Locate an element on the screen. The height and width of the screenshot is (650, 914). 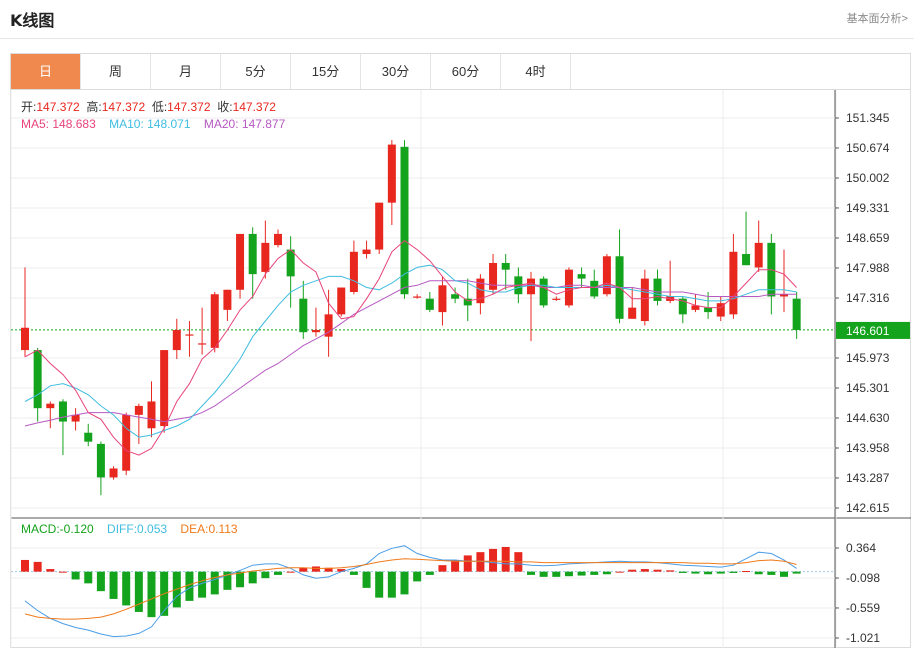
macd-tick-label: -0.098 is located at coordinates (863, 578).